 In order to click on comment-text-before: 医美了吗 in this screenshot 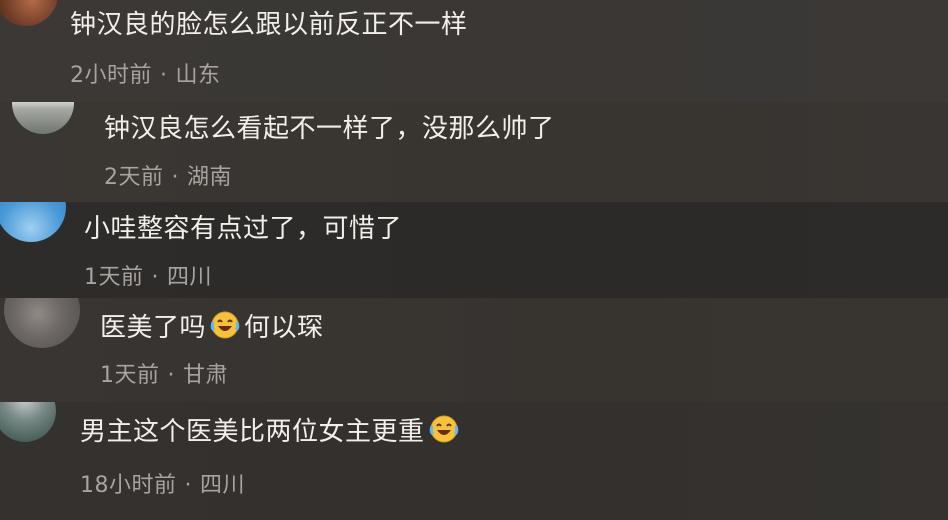, I will do `click(153, 328)`.